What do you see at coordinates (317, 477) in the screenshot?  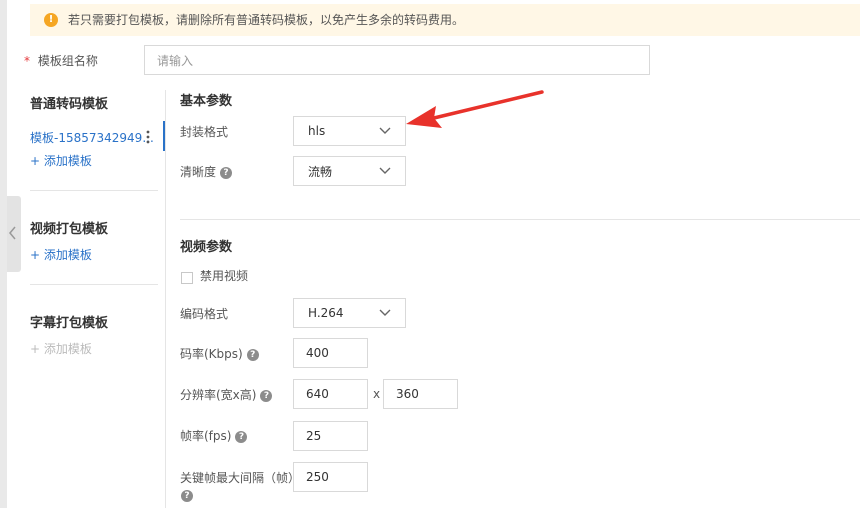 I see `gop-value: 250` at bounding box center [317, 477].